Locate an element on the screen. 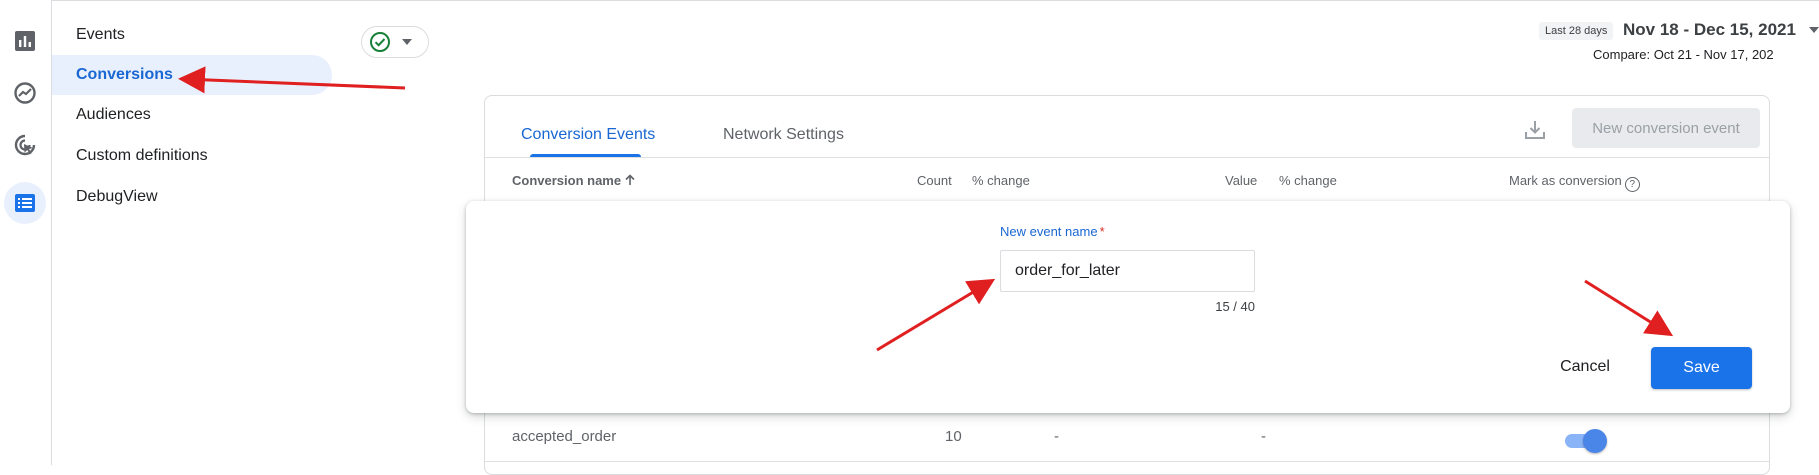 The height and width of the screenshot is (475, 1819). tab-network-settings: Network Settings is located at coordinates (783, 135).